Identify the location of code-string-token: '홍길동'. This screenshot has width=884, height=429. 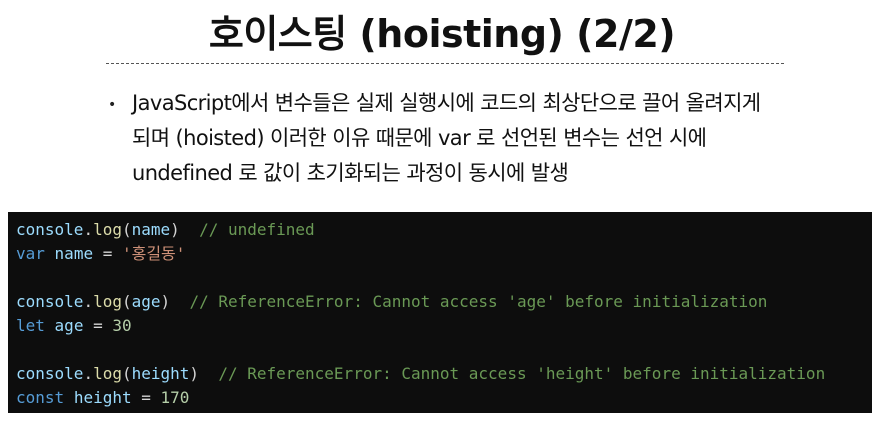
(153, 253).